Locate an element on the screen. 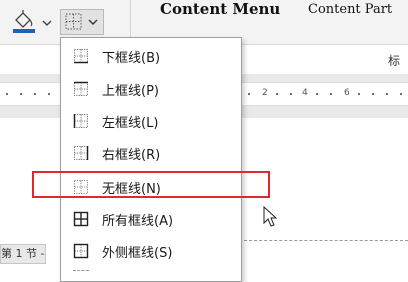  menu-item-right-border: 右框线(R) is located at coordinates (151, 153).